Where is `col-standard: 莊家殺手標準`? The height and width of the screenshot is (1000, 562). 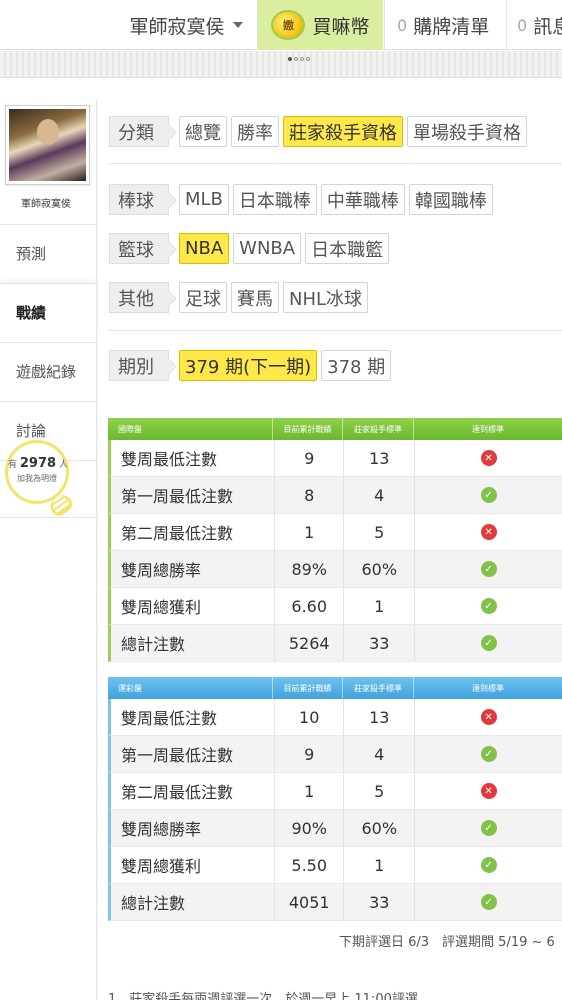 col-standard: 莊家殺手標準 is located at coordinates (378, 429).